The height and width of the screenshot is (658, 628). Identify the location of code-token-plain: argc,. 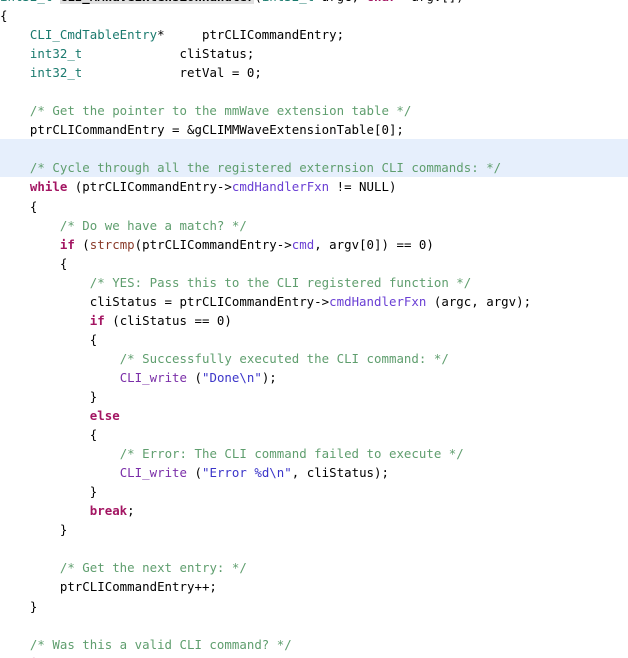
(340, 2).